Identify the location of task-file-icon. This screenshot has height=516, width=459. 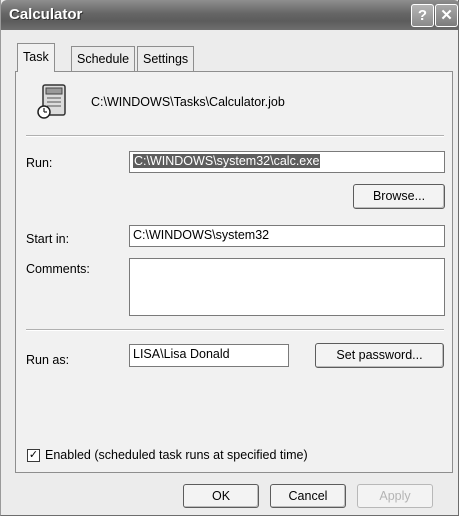
(51, 101).